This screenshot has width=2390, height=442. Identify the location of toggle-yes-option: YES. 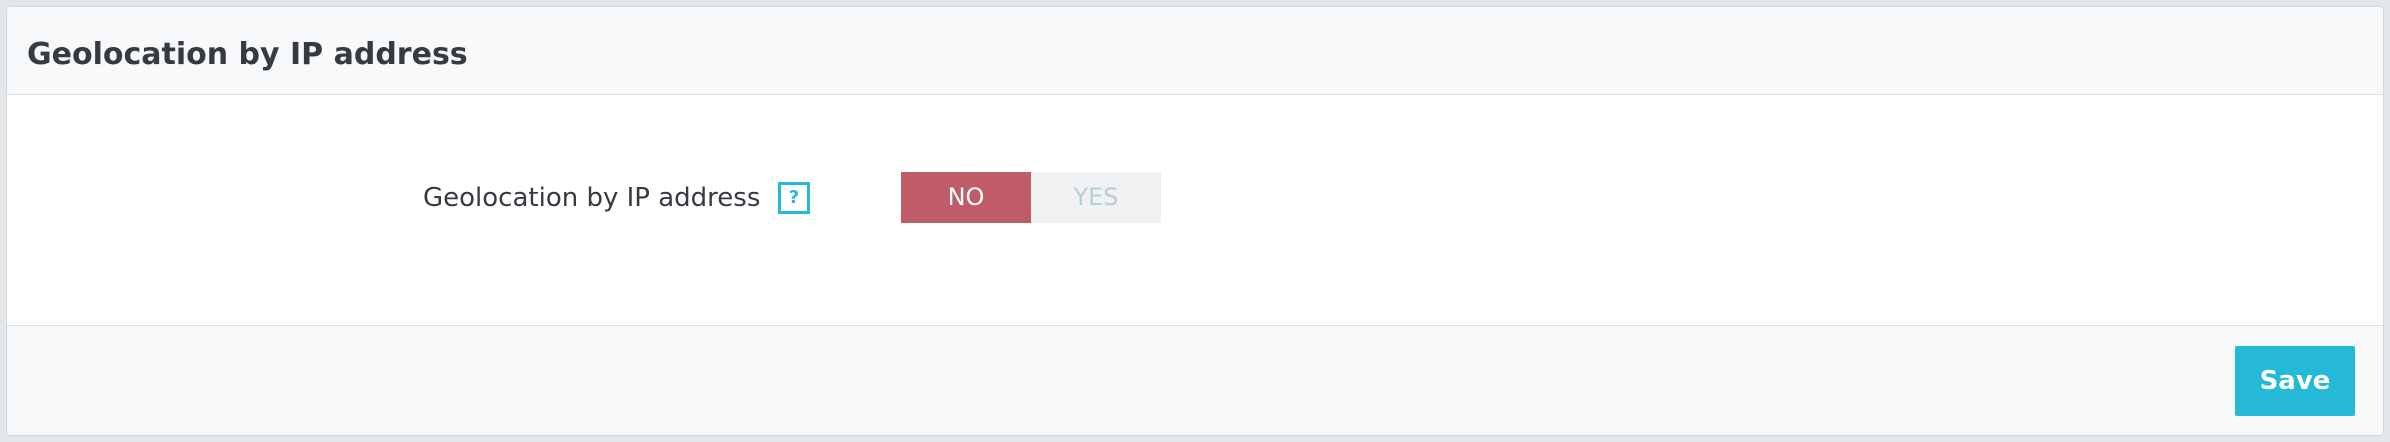
(1096, 197).